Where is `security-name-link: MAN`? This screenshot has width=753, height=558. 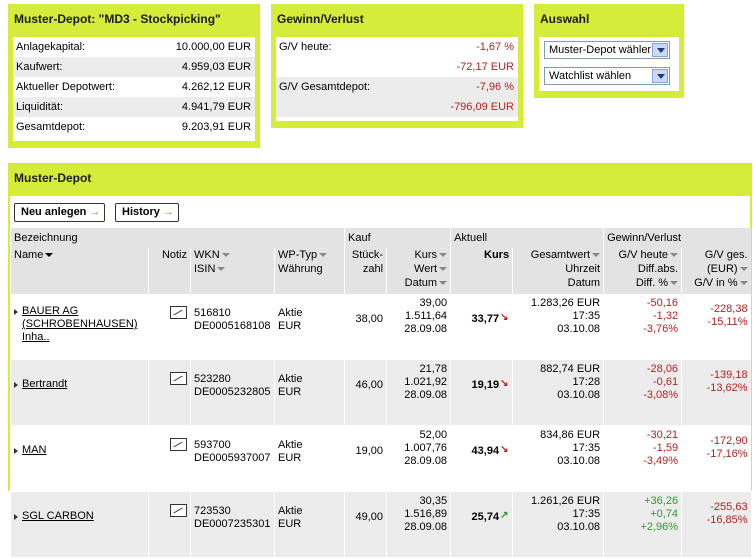 security-name-link: MAN is located at coordinates (34, 450).